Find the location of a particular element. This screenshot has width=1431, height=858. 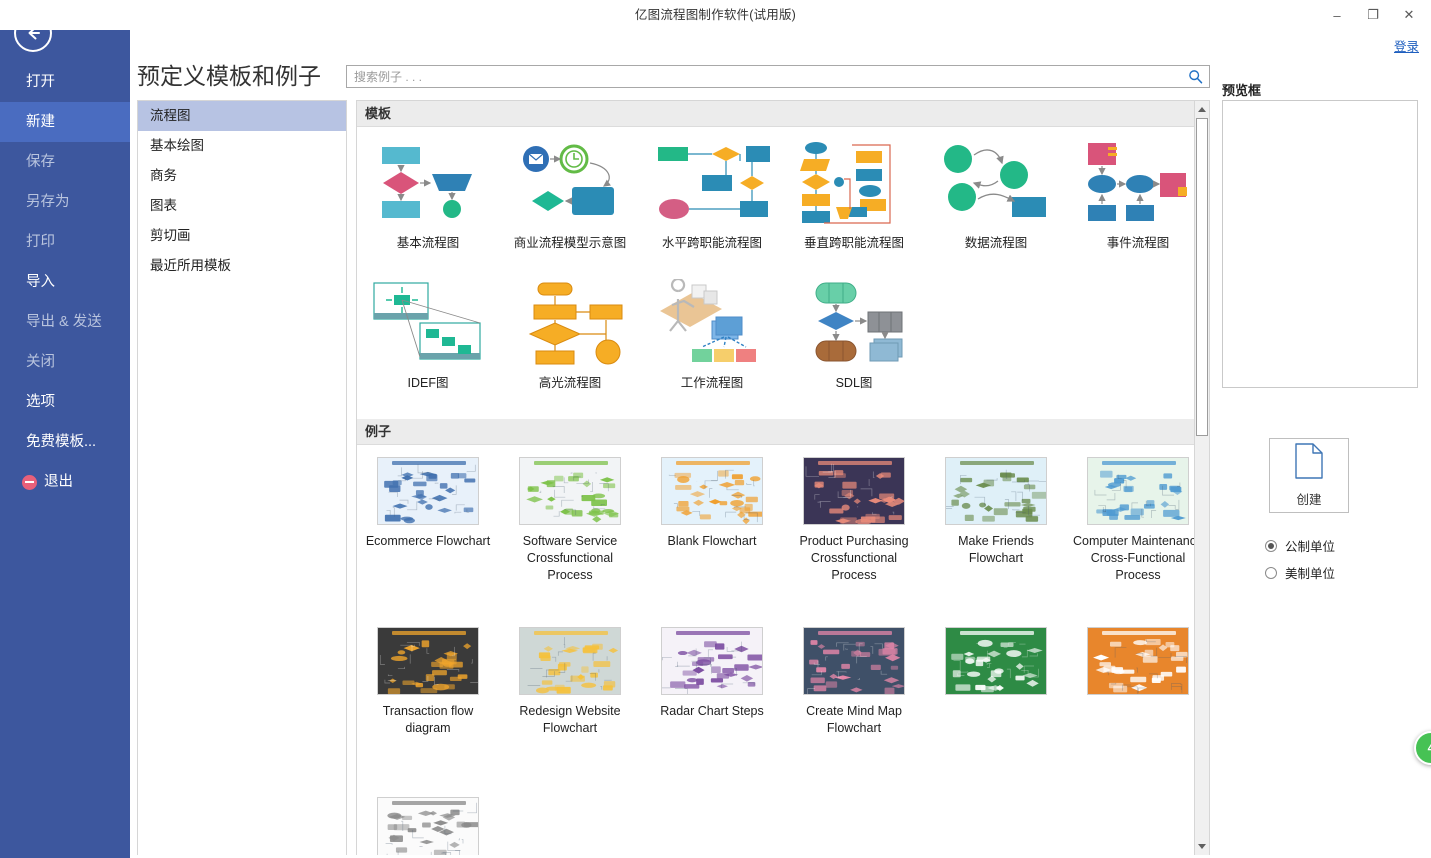

template-card: 数据流程图 is located at coordinates (996, 207).